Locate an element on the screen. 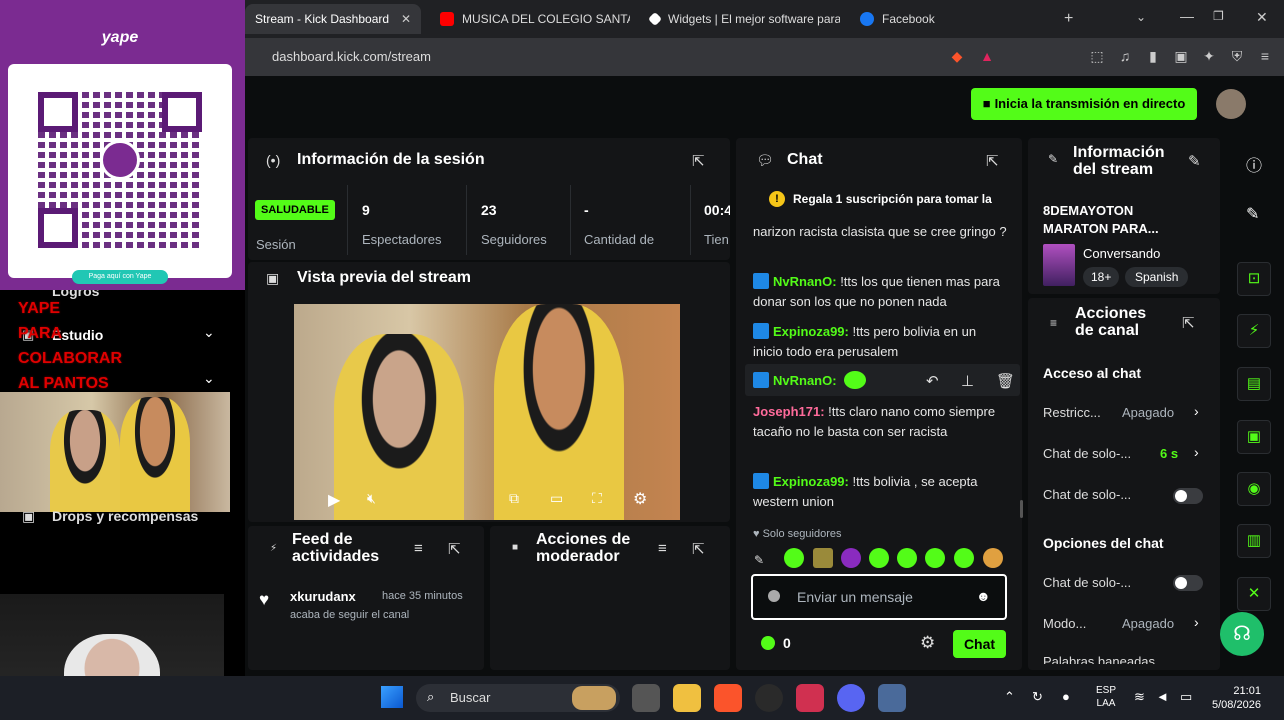  wifi-icon: ≋ is located at coordinates (1139, 697).